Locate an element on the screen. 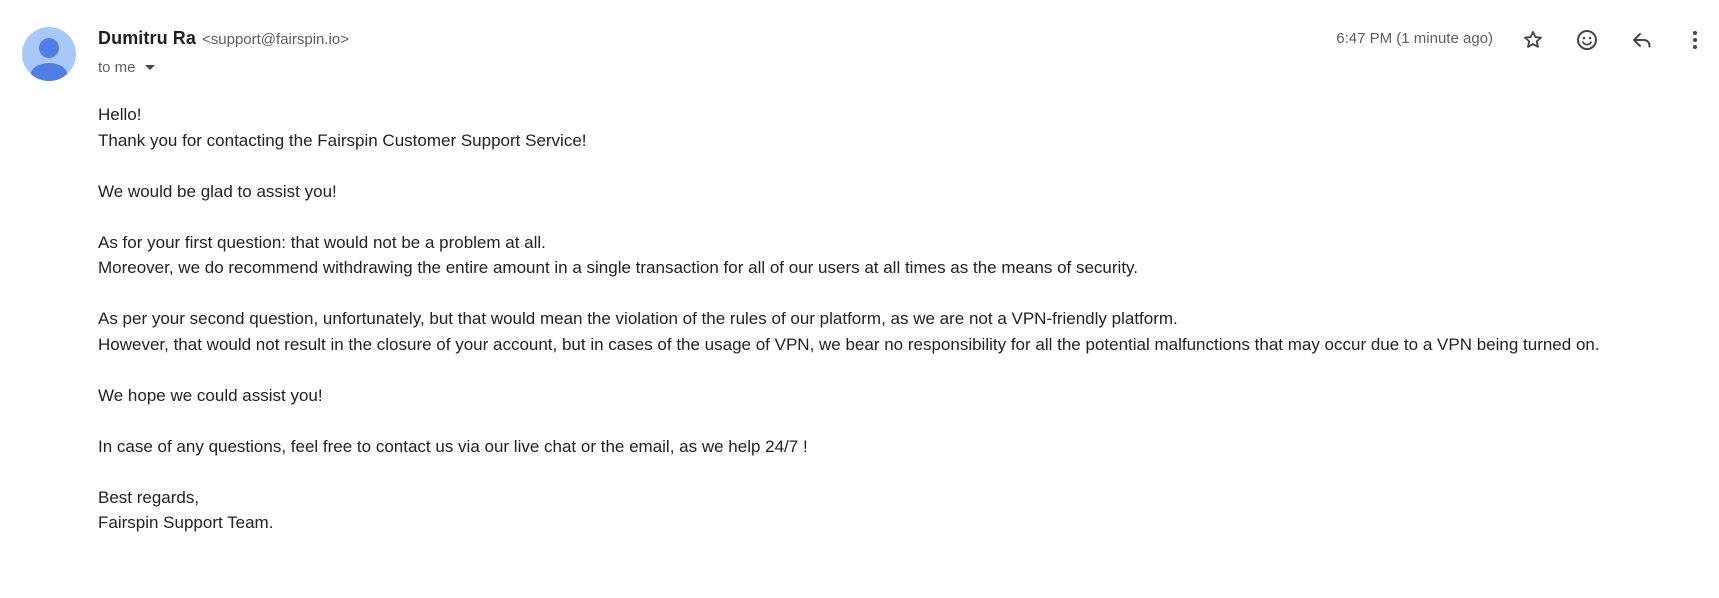 This screenshot has width=1719, height=598. emoji-icon is located at coordinates (1587, 40).